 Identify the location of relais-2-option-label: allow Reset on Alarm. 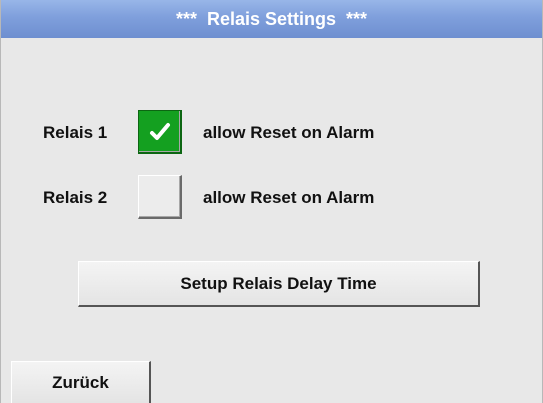
(289, 197).